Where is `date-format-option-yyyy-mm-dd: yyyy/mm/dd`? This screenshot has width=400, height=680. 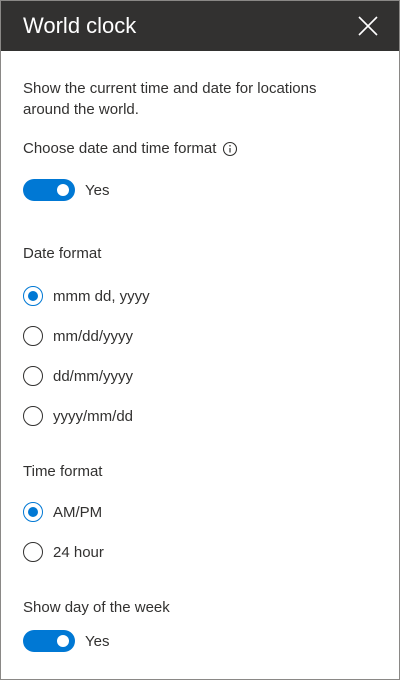 date-format-option-yyyy-mm-dd: yyyy/mm/dd is located at coordinates (200, 416).